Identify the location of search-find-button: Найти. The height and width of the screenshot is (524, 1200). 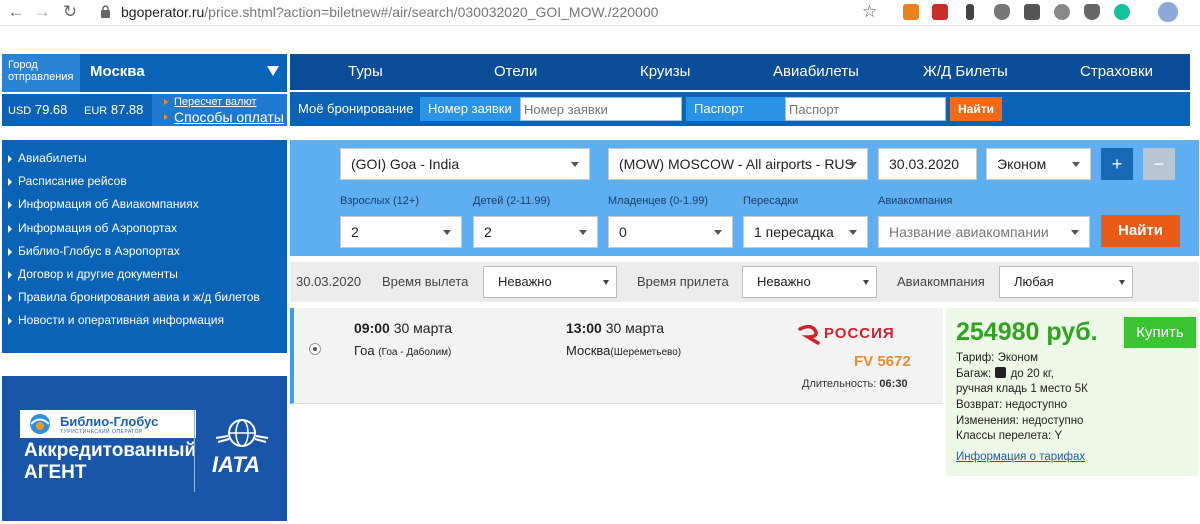
(1140, 231).